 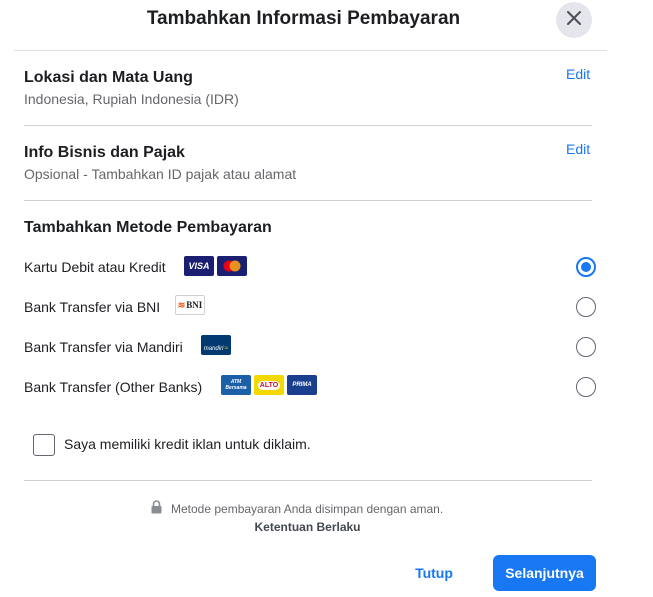 I want to click on payment-methods-title: Tambahkan Metode Pembayaran, so click(x=148, y=227).